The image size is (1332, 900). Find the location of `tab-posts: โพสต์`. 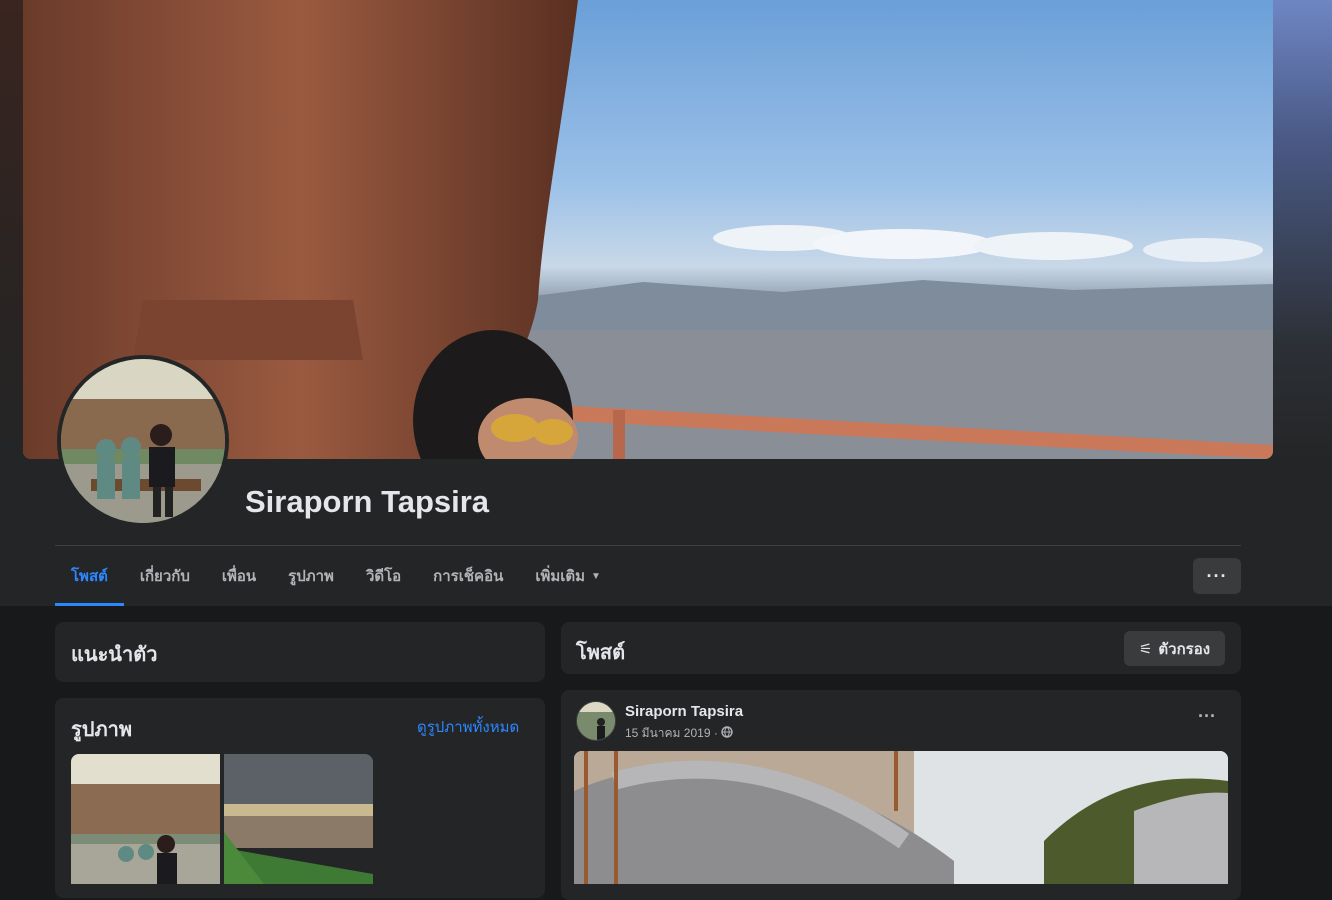

tab-posts: โพสต์ is located at coordinates (89, 576).